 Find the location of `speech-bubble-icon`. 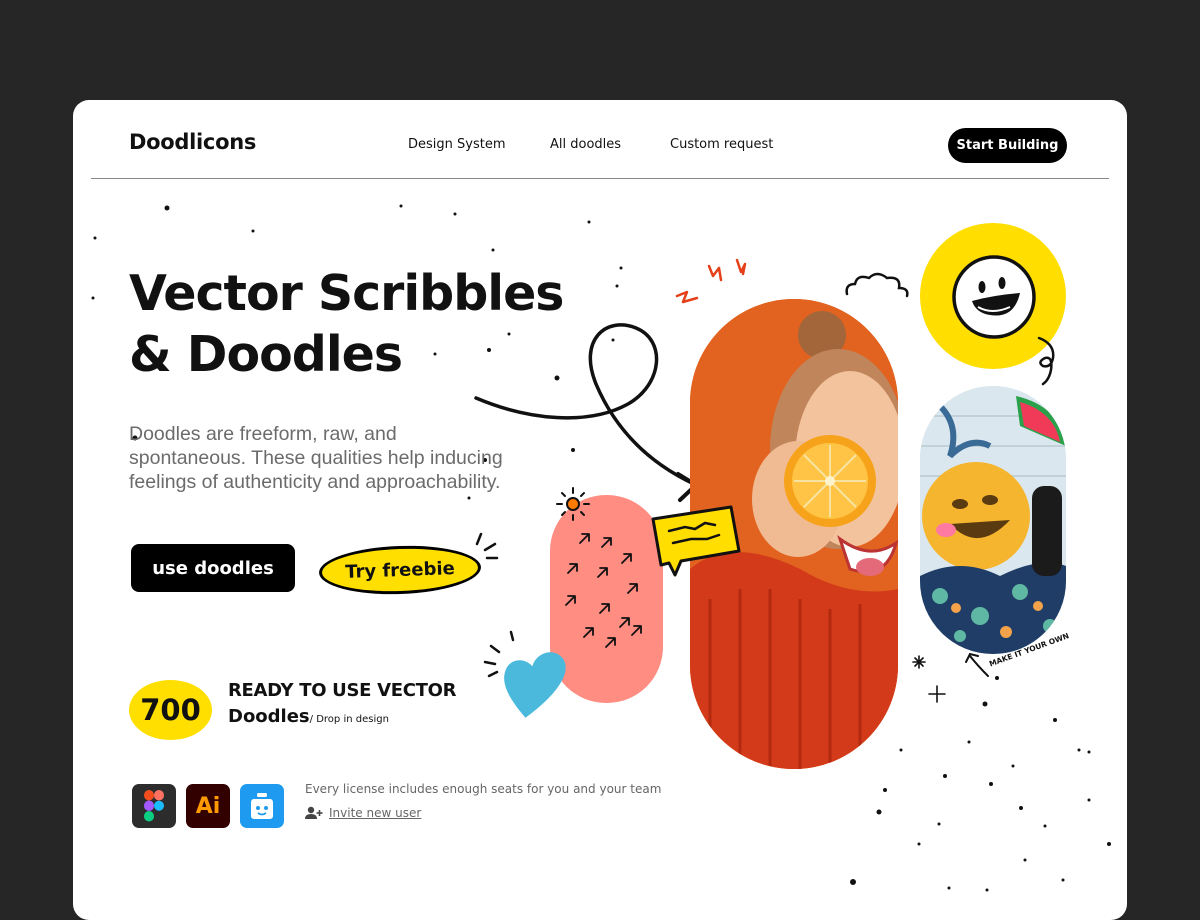

speech-bubble-icon is located at coordinates (696, 541).